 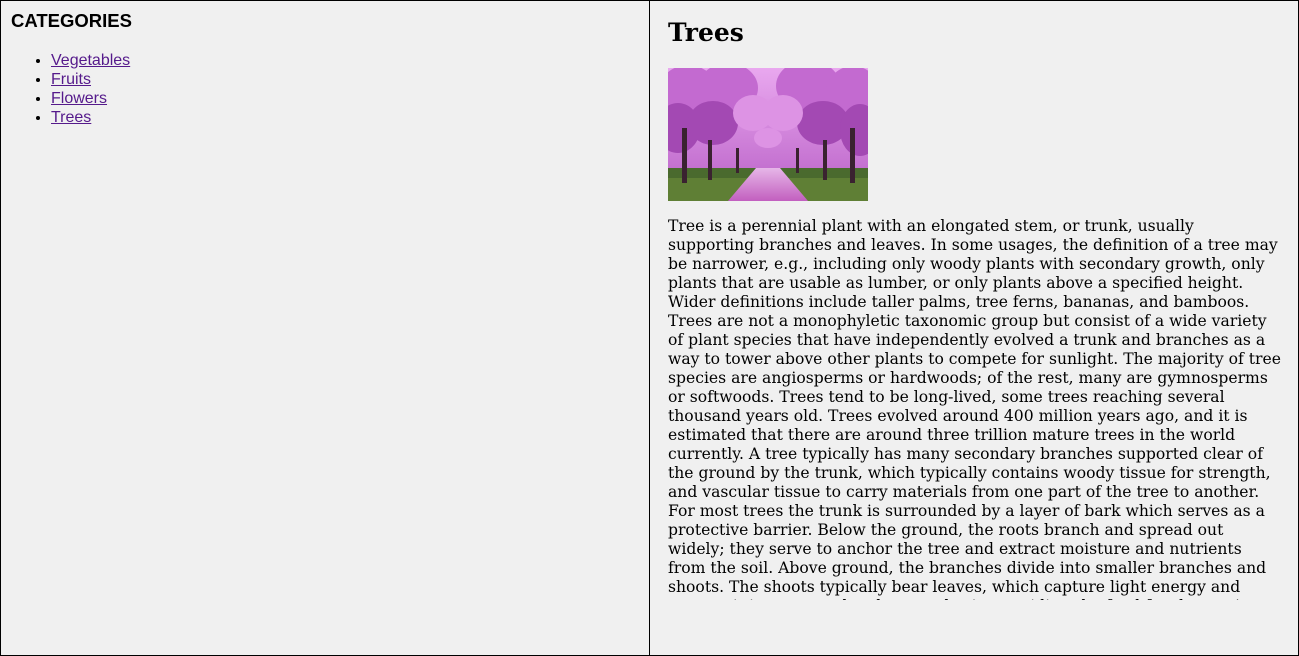 I want to click on list-item: Vegetables, so click(x=90, y=60).